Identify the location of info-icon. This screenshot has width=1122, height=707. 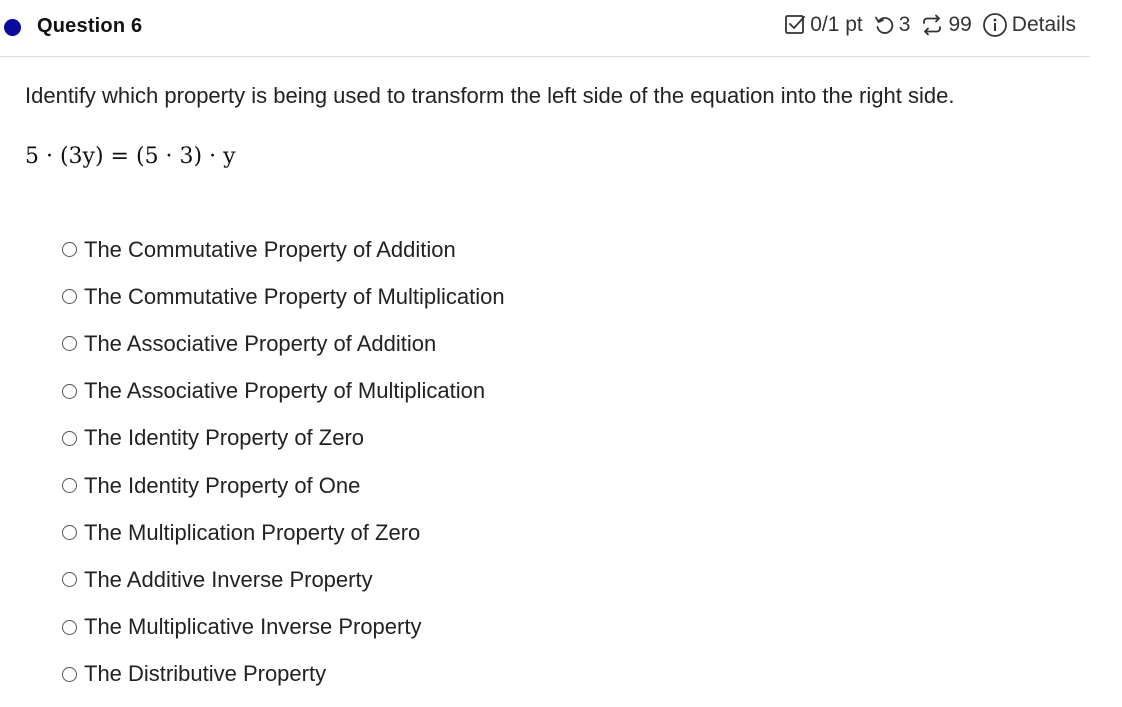
(995, 25).